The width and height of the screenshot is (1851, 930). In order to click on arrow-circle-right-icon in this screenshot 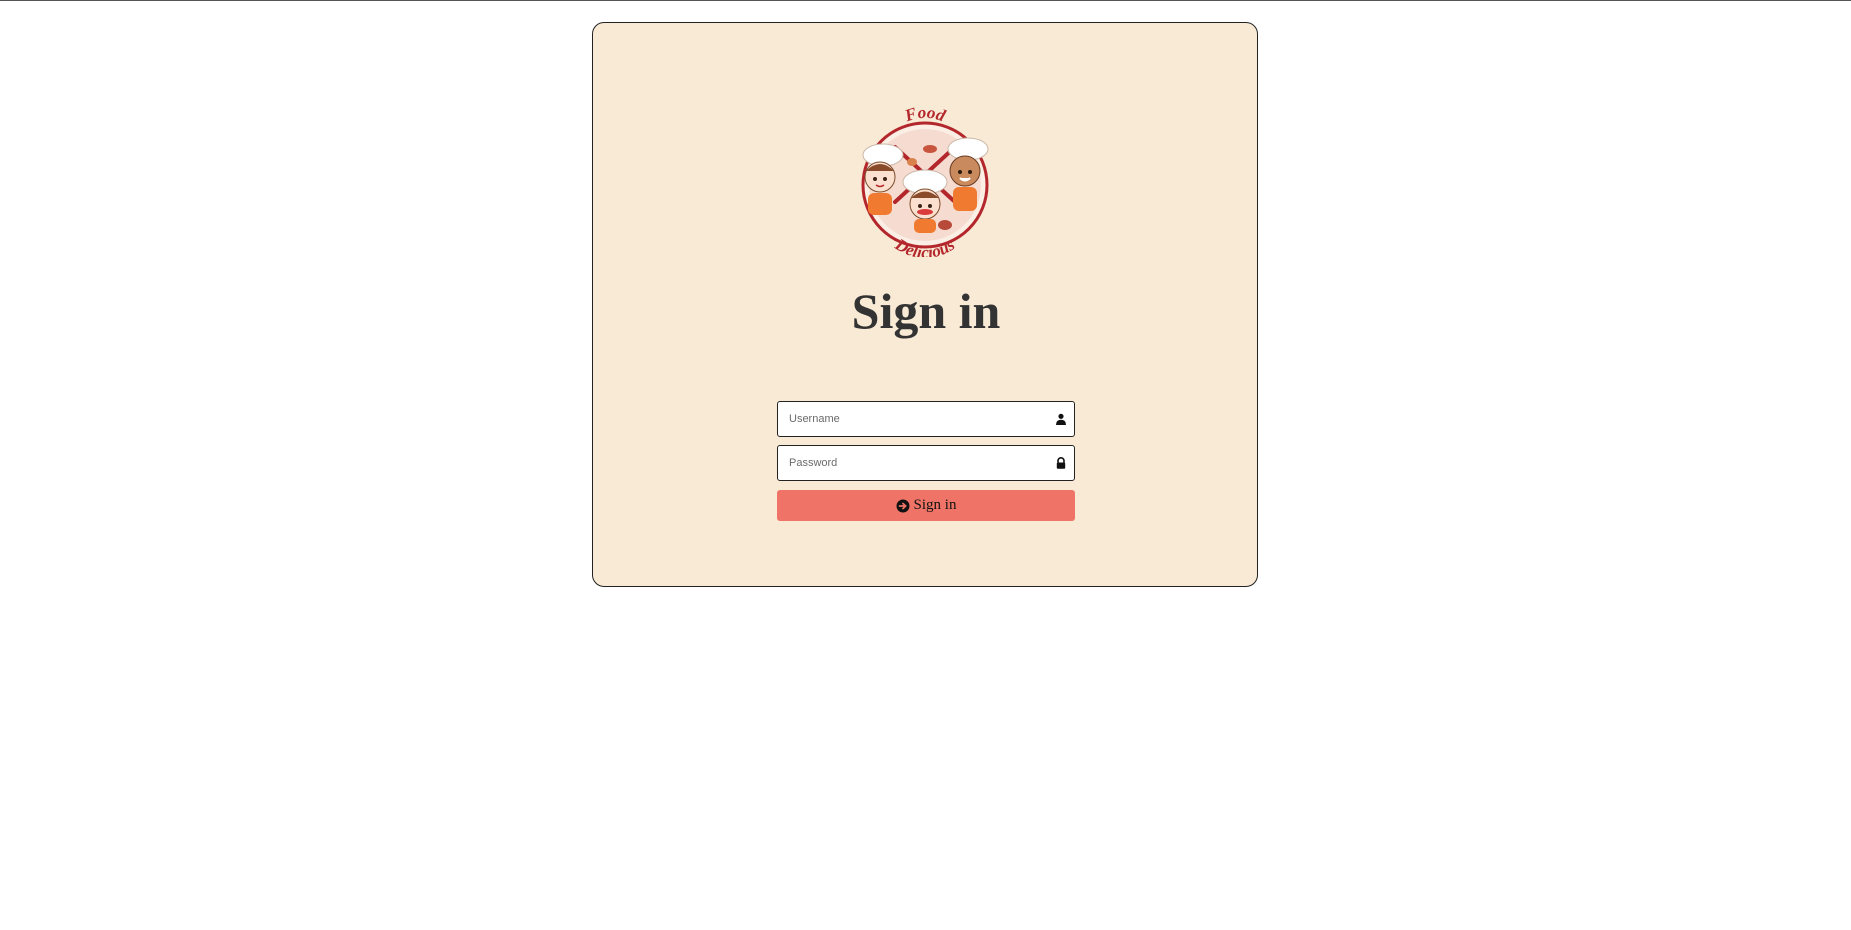, I will do `click(903, 505)`.